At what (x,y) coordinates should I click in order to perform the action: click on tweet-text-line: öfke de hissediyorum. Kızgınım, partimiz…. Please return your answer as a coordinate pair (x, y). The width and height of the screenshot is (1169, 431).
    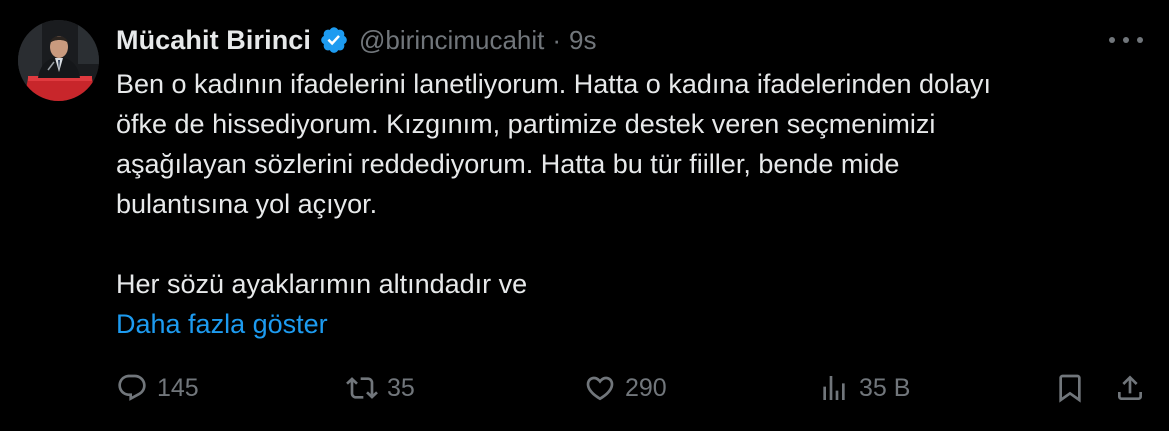
    Looking at the image, I should click on (526, 124).